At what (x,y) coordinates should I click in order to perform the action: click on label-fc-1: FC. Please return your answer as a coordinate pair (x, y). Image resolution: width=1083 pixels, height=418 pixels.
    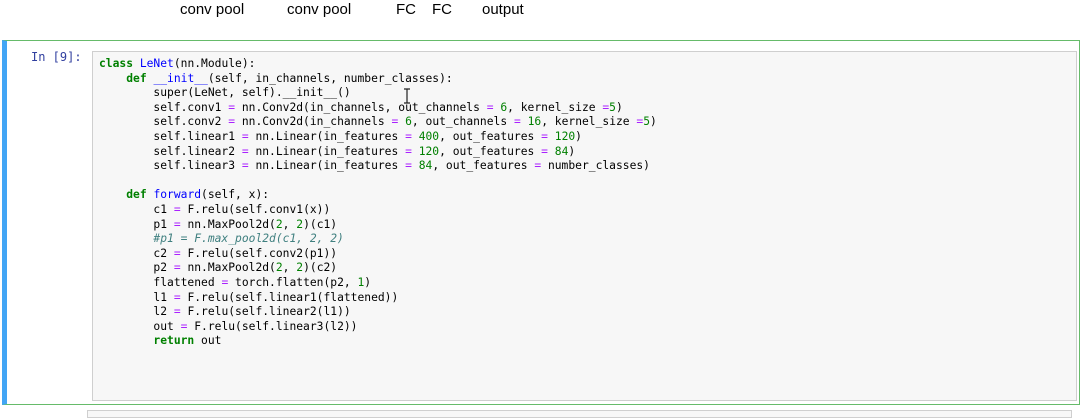
    Looking at the image, I should click on (406, 9).